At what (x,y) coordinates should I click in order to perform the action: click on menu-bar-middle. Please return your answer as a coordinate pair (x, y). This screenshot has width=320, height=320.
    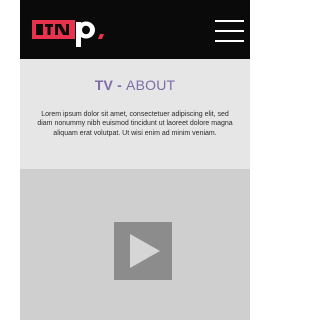
    Looking at the image, I should click on (229, 31).